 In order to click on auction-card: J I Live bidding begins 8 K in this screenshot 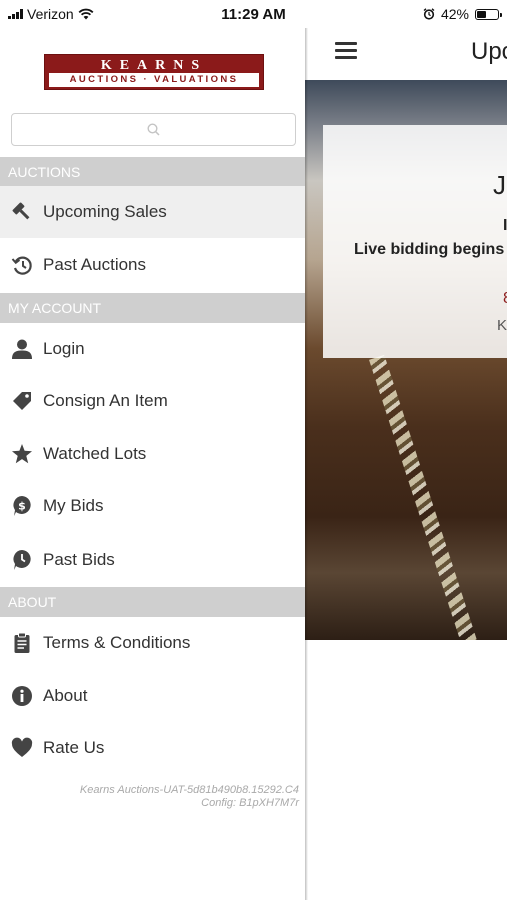, I will do `click(415, 241)`.